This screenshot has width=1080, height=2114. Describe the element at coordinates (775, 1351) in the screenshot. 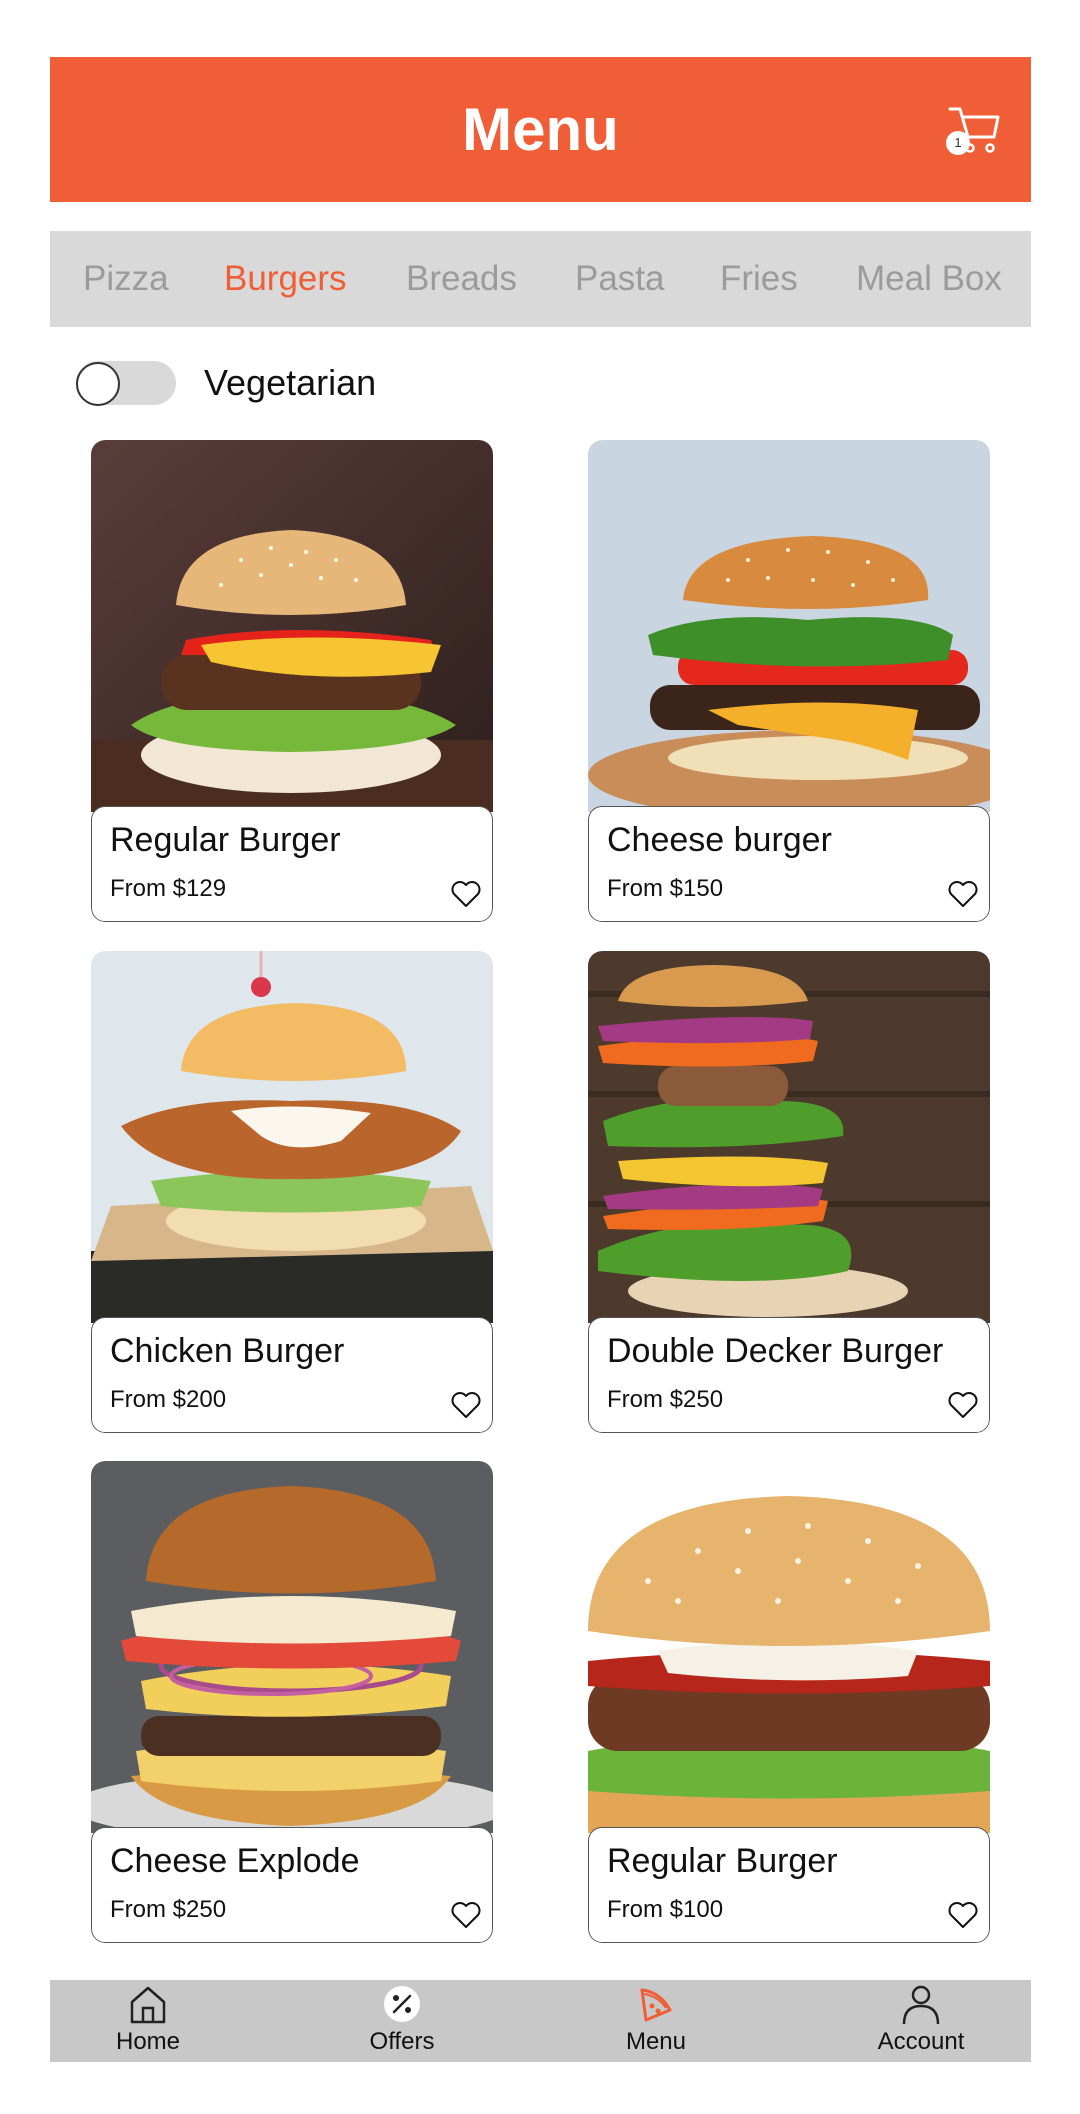

I see `item-name: Double Decker Burger` at that location.